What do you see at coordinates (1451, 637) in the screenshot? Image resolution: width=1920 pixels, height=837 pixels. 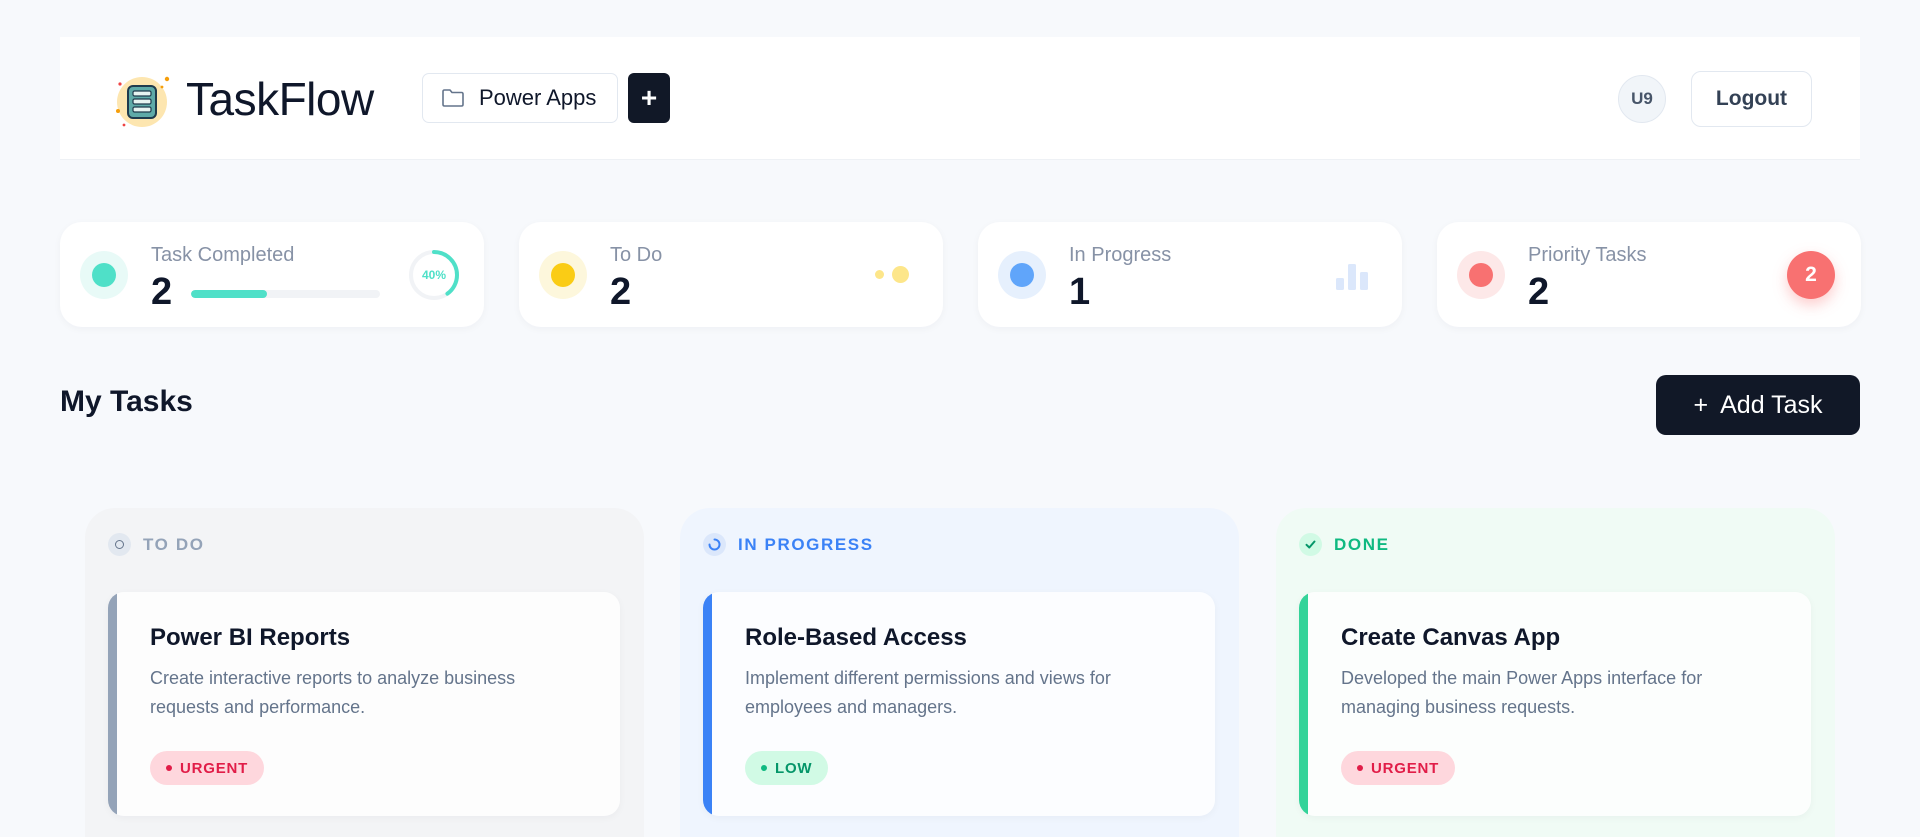 I see `task-title: Create Canvas App` at bounding box center [1451, 637].